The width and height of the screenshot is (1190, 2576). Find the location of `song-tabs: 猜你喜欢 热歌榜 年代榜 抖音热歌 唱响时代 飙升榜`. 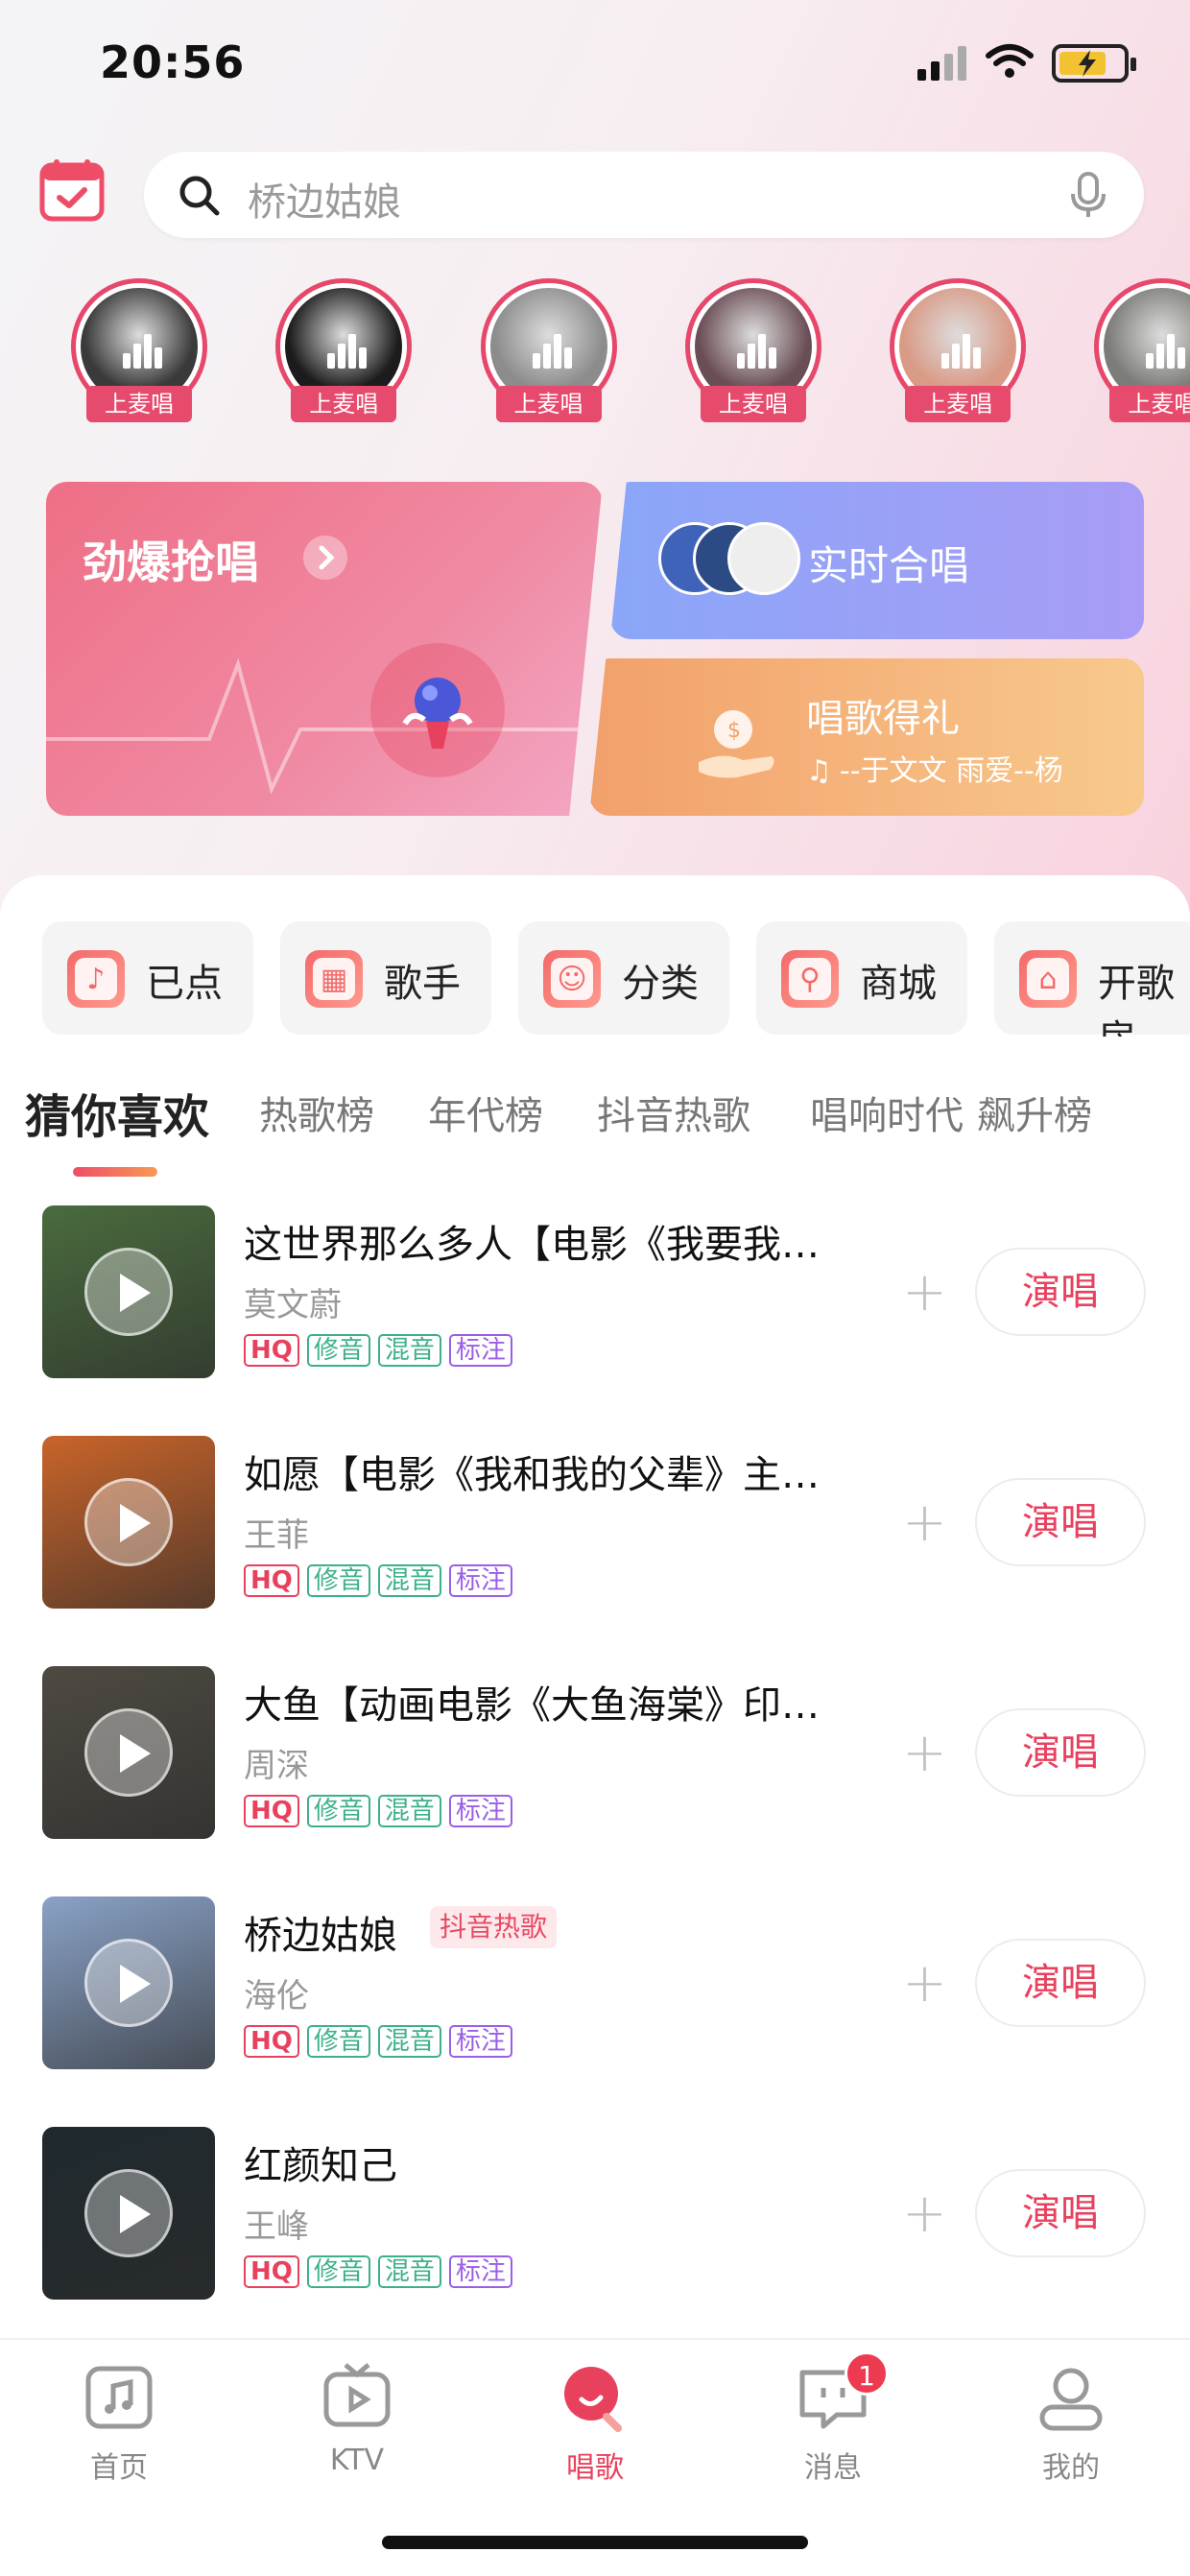

song-tabs: 猜你喜欢 热歌榜 年代榜 抖音热歌 唱响时代 飙升榜 is located at coordinates (595, 1123).